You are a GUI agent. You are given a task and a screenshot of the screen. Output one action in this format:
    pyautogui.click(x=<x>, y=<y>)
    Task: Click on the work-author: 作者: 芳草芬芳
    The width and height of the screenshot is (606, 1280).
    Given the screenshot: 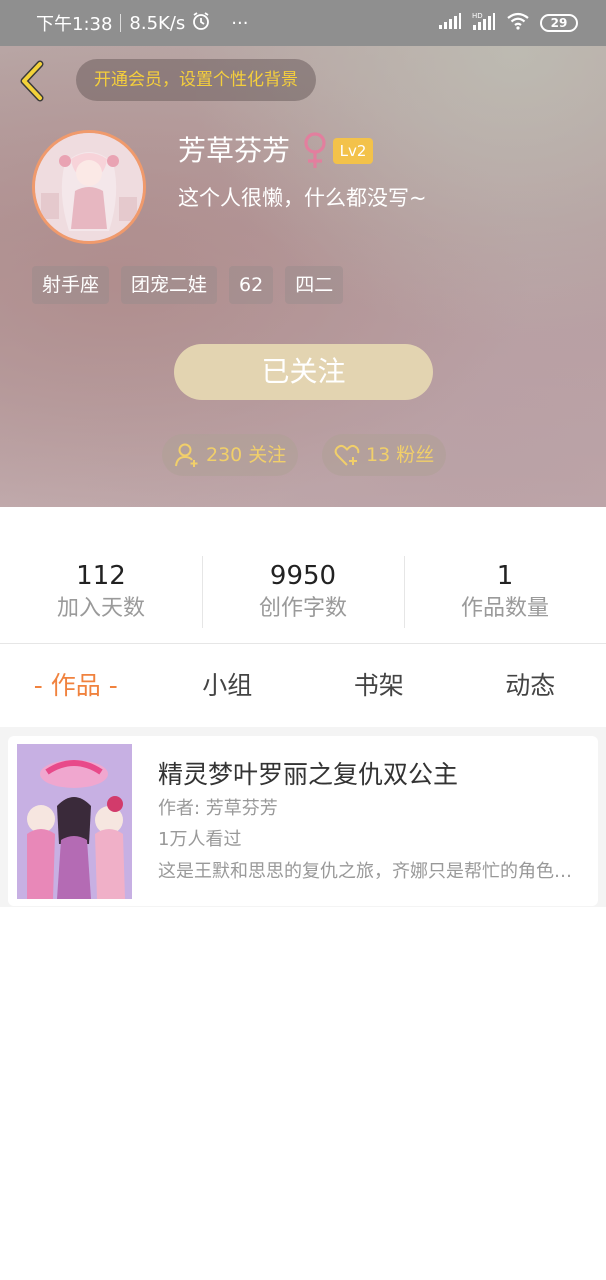 What is the action you would take?
    pyautogui.click(x=218, y=808)
    